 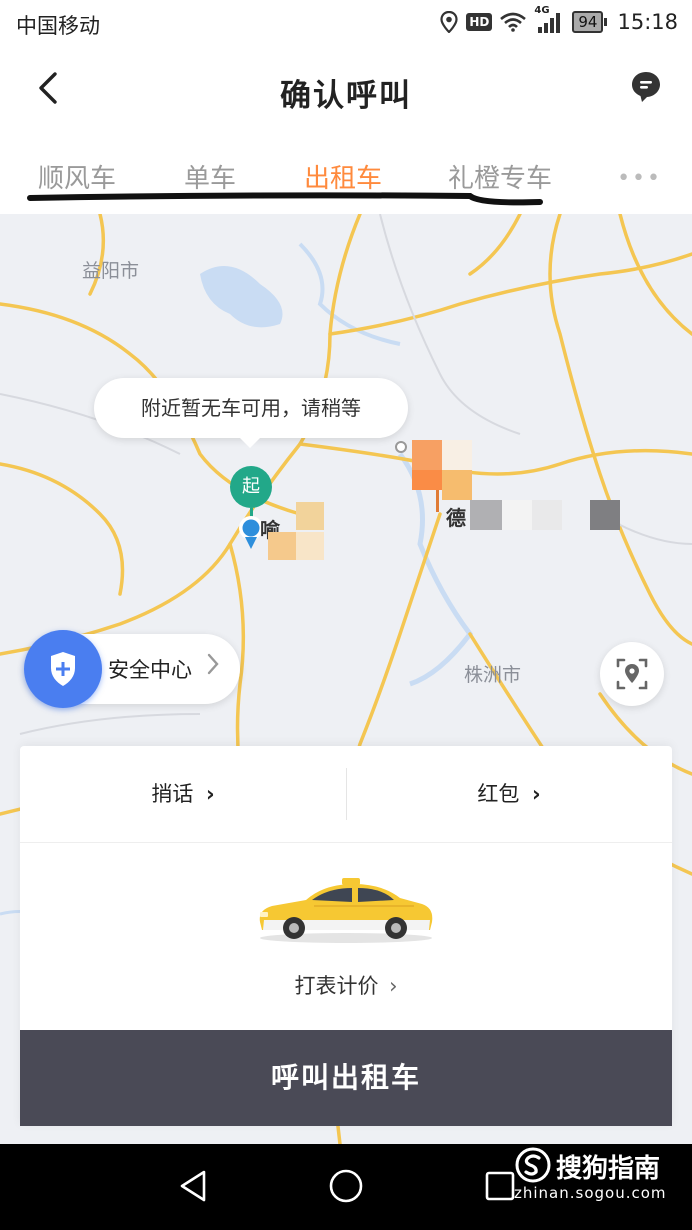 What do you see at coordinates (437, 501) in the screenshot?
I see `destination-pin-stem` at bounding box center [437, 501].